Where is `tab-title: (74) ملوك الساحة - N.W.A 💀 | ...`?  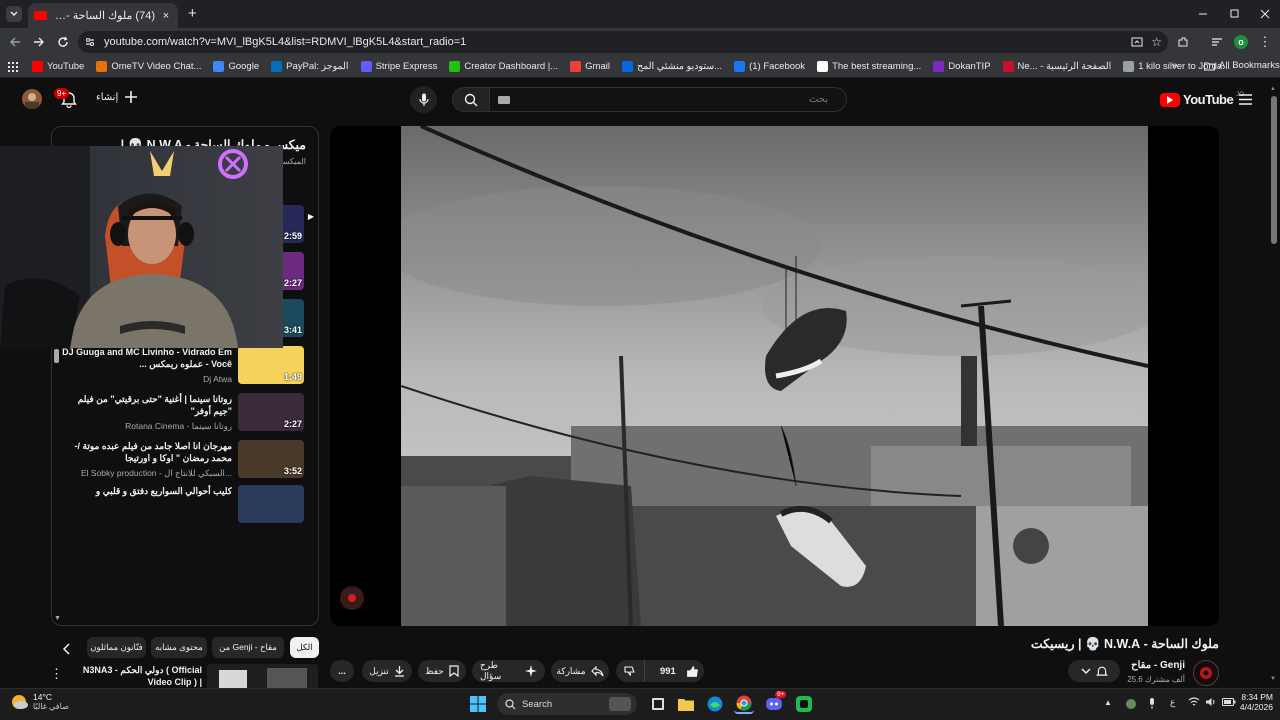 tab-title: (74) ملوك الساحة - N.W.A 💀 | ... is located at coordinates (103, 16).